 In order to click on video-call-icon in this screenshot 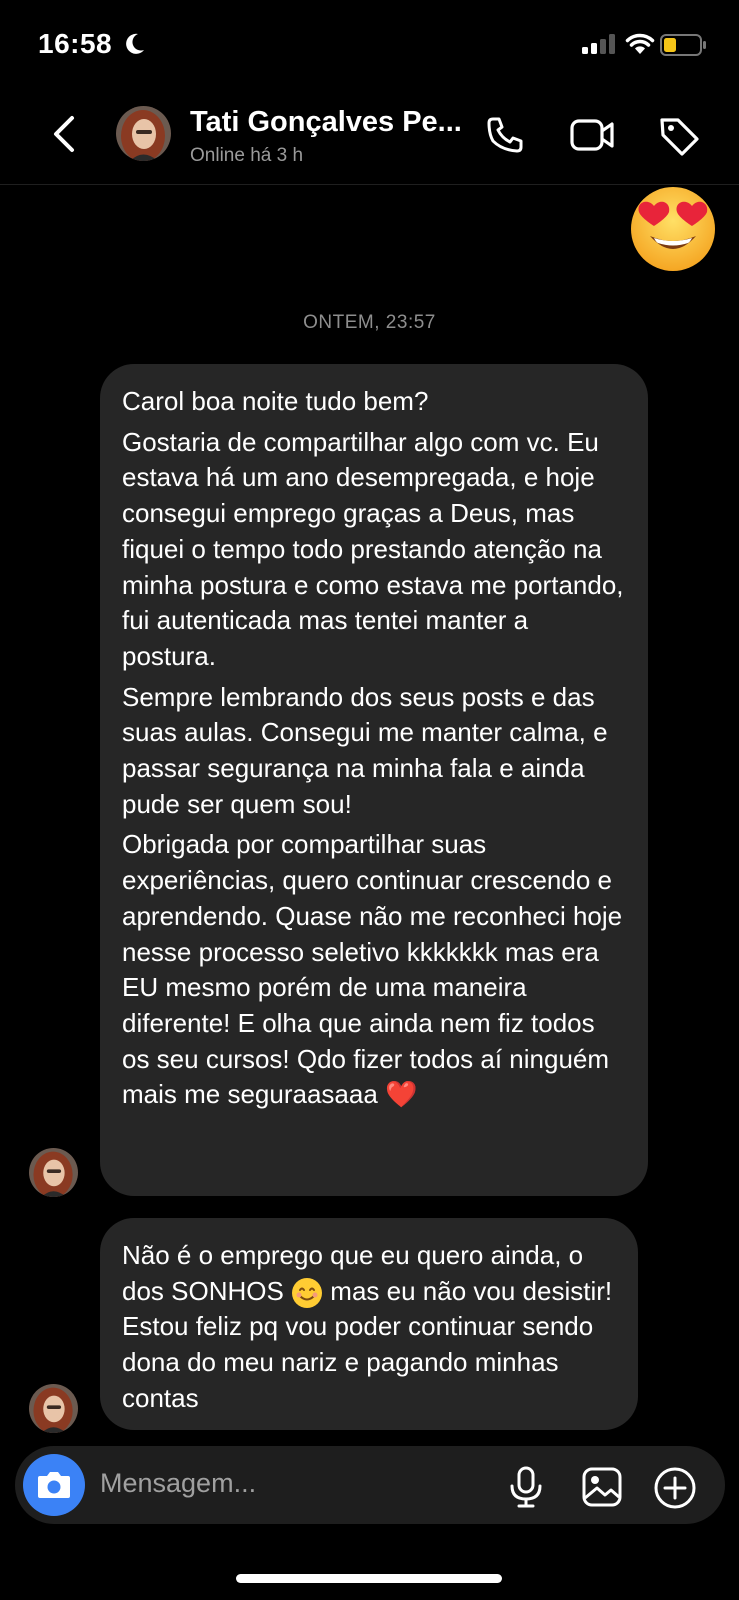, I will do `click(592, 135)`.